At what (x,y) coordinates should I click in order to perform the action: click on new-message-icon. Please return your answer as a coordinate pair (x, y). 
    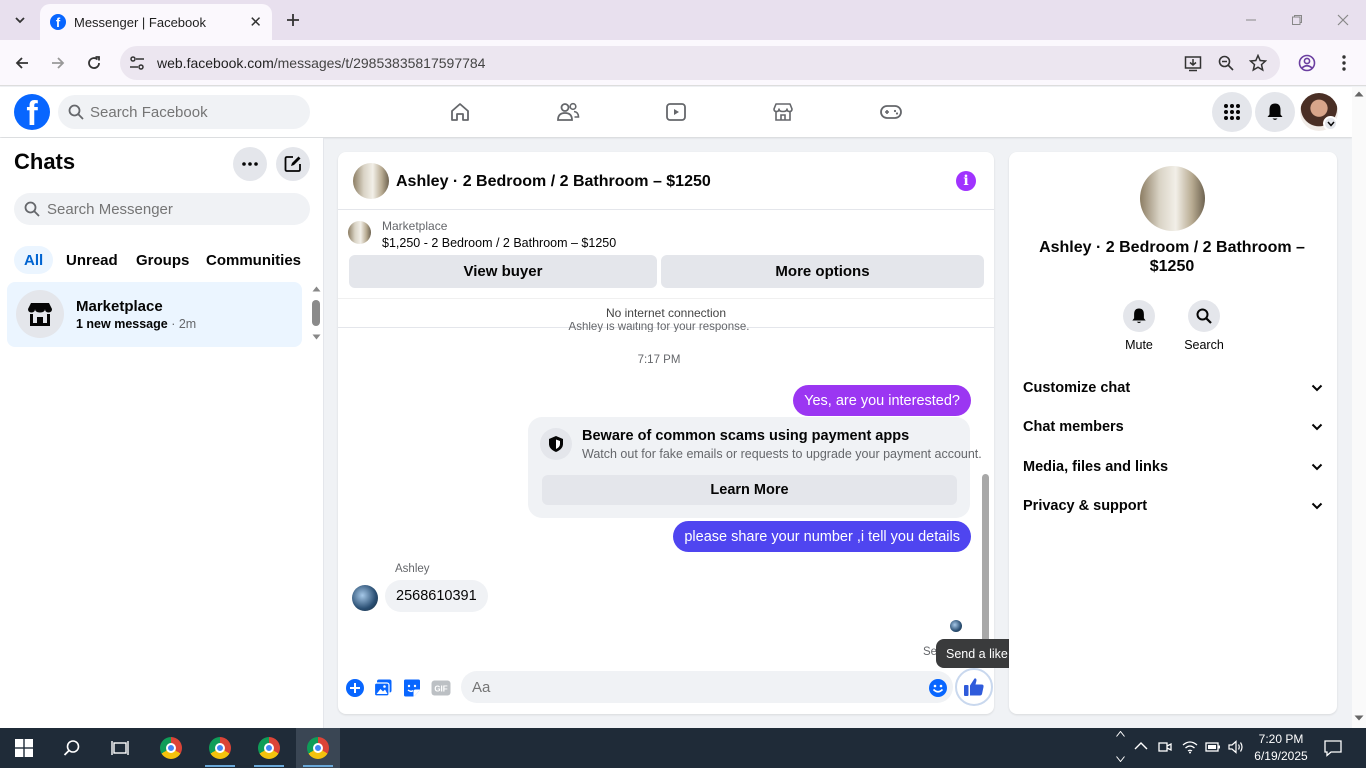
    Looking at the image, I should click on (293, 164).